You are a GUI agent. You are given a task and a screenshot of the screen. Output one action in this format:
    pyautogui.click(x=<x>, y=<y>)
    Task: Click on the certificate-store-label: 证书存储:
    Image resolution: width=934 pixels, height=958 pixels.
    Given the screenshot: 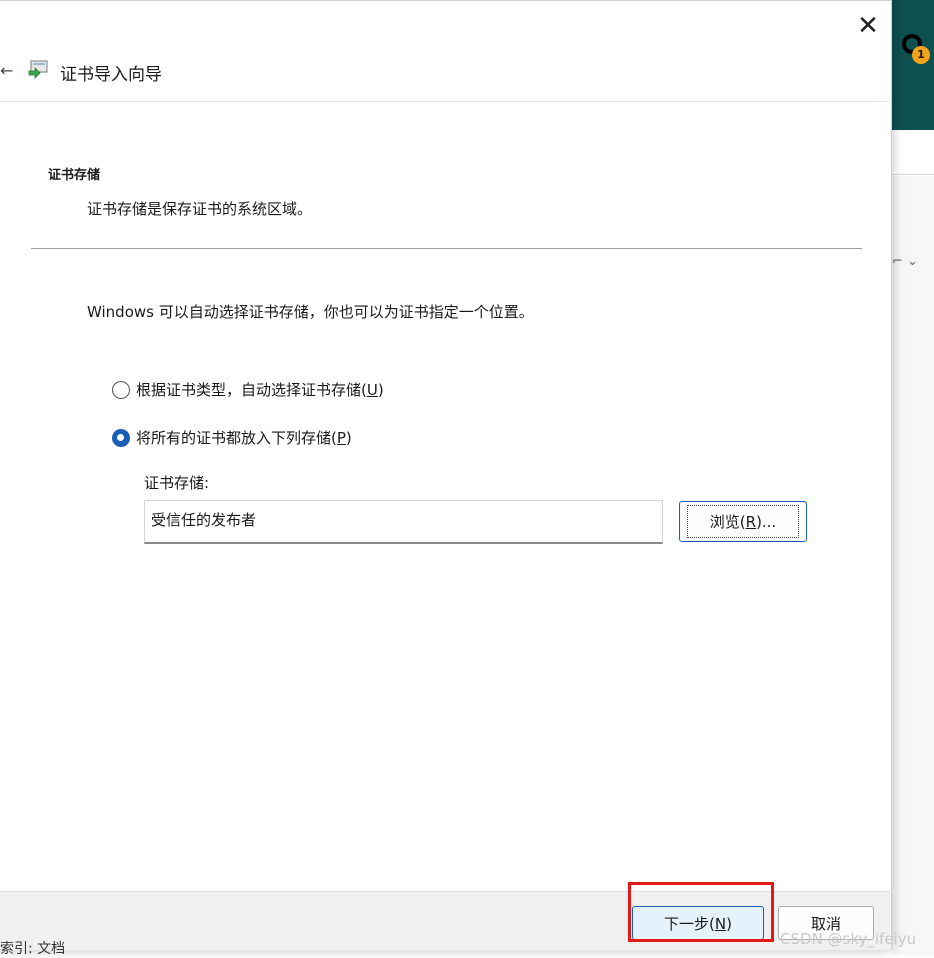 What is the action you would take?
    pyautogui.click(x=176, y=482)
    